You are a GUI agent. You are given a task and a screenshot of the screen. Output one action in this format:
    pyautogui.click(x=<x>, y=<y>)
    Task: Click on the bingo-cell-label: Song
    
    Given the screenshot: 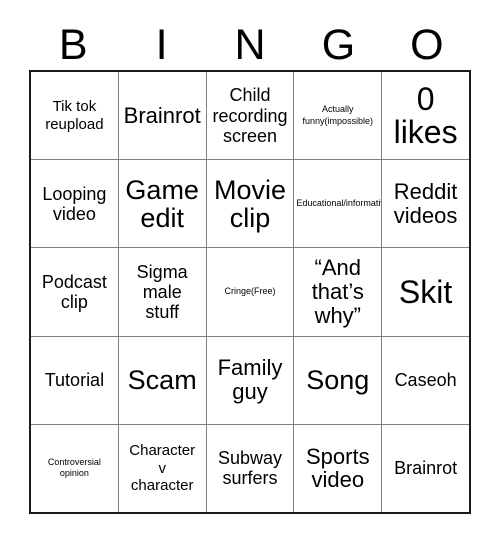 What is the action you would take?
    pyautogui.click(x=338, y=380)
    